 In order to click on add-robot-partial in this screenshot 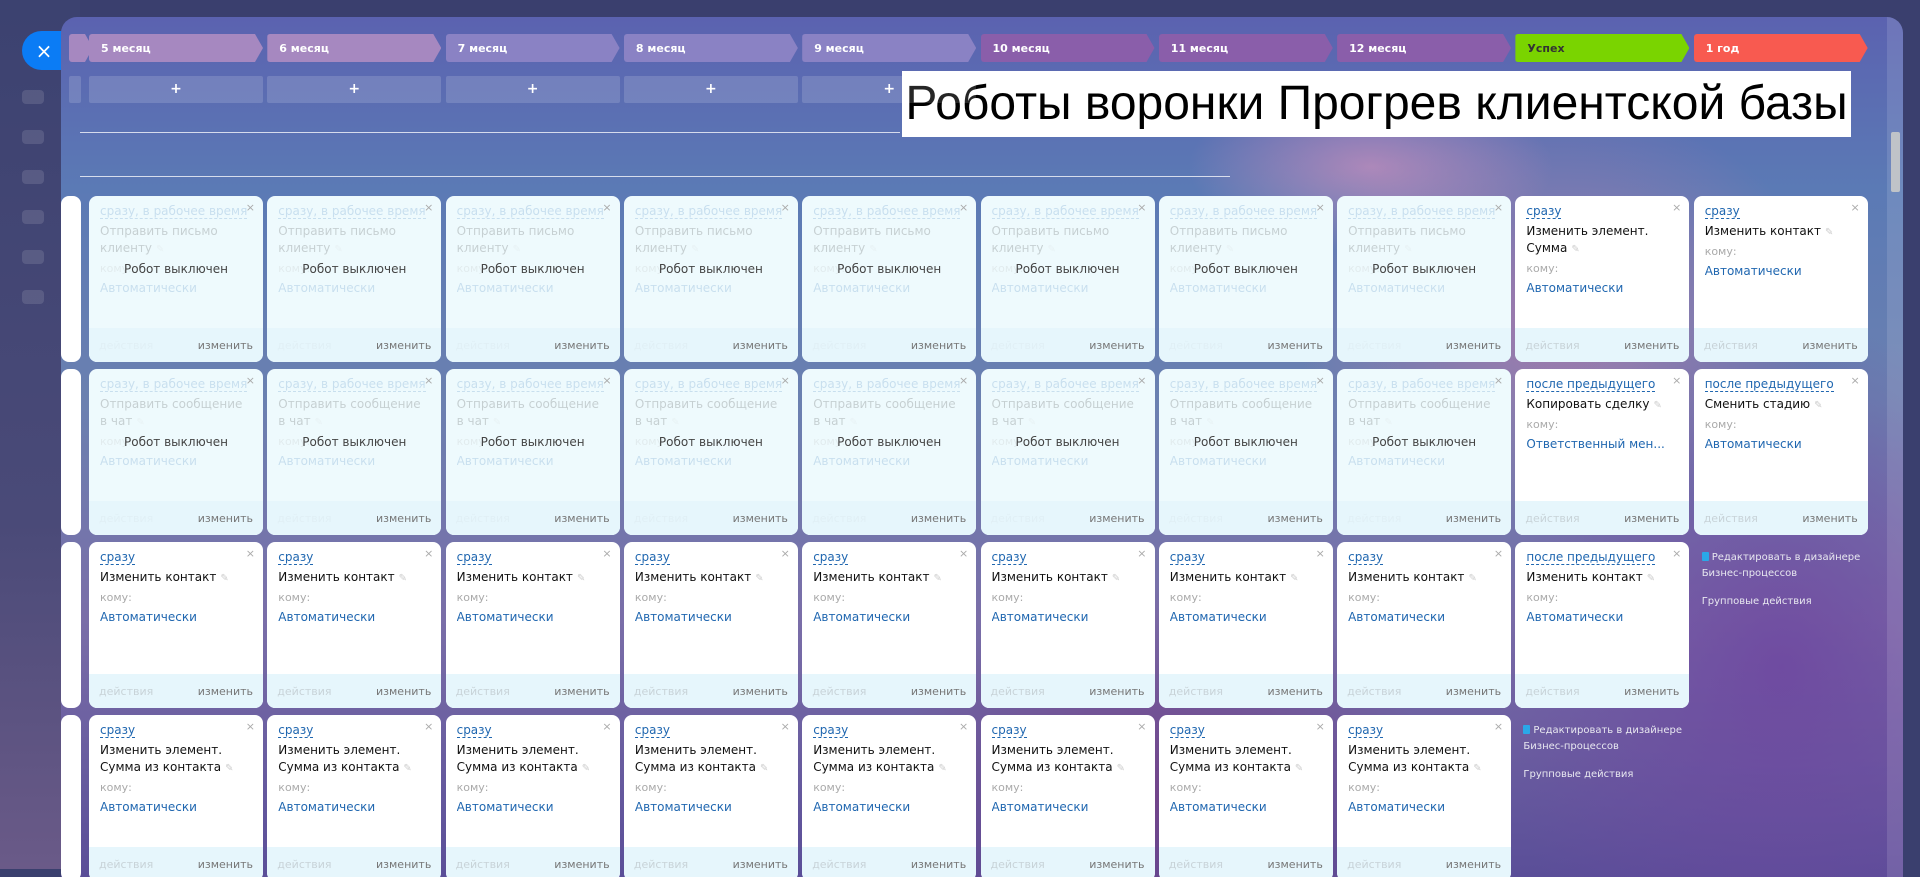, I will do `click(75, 89)`.